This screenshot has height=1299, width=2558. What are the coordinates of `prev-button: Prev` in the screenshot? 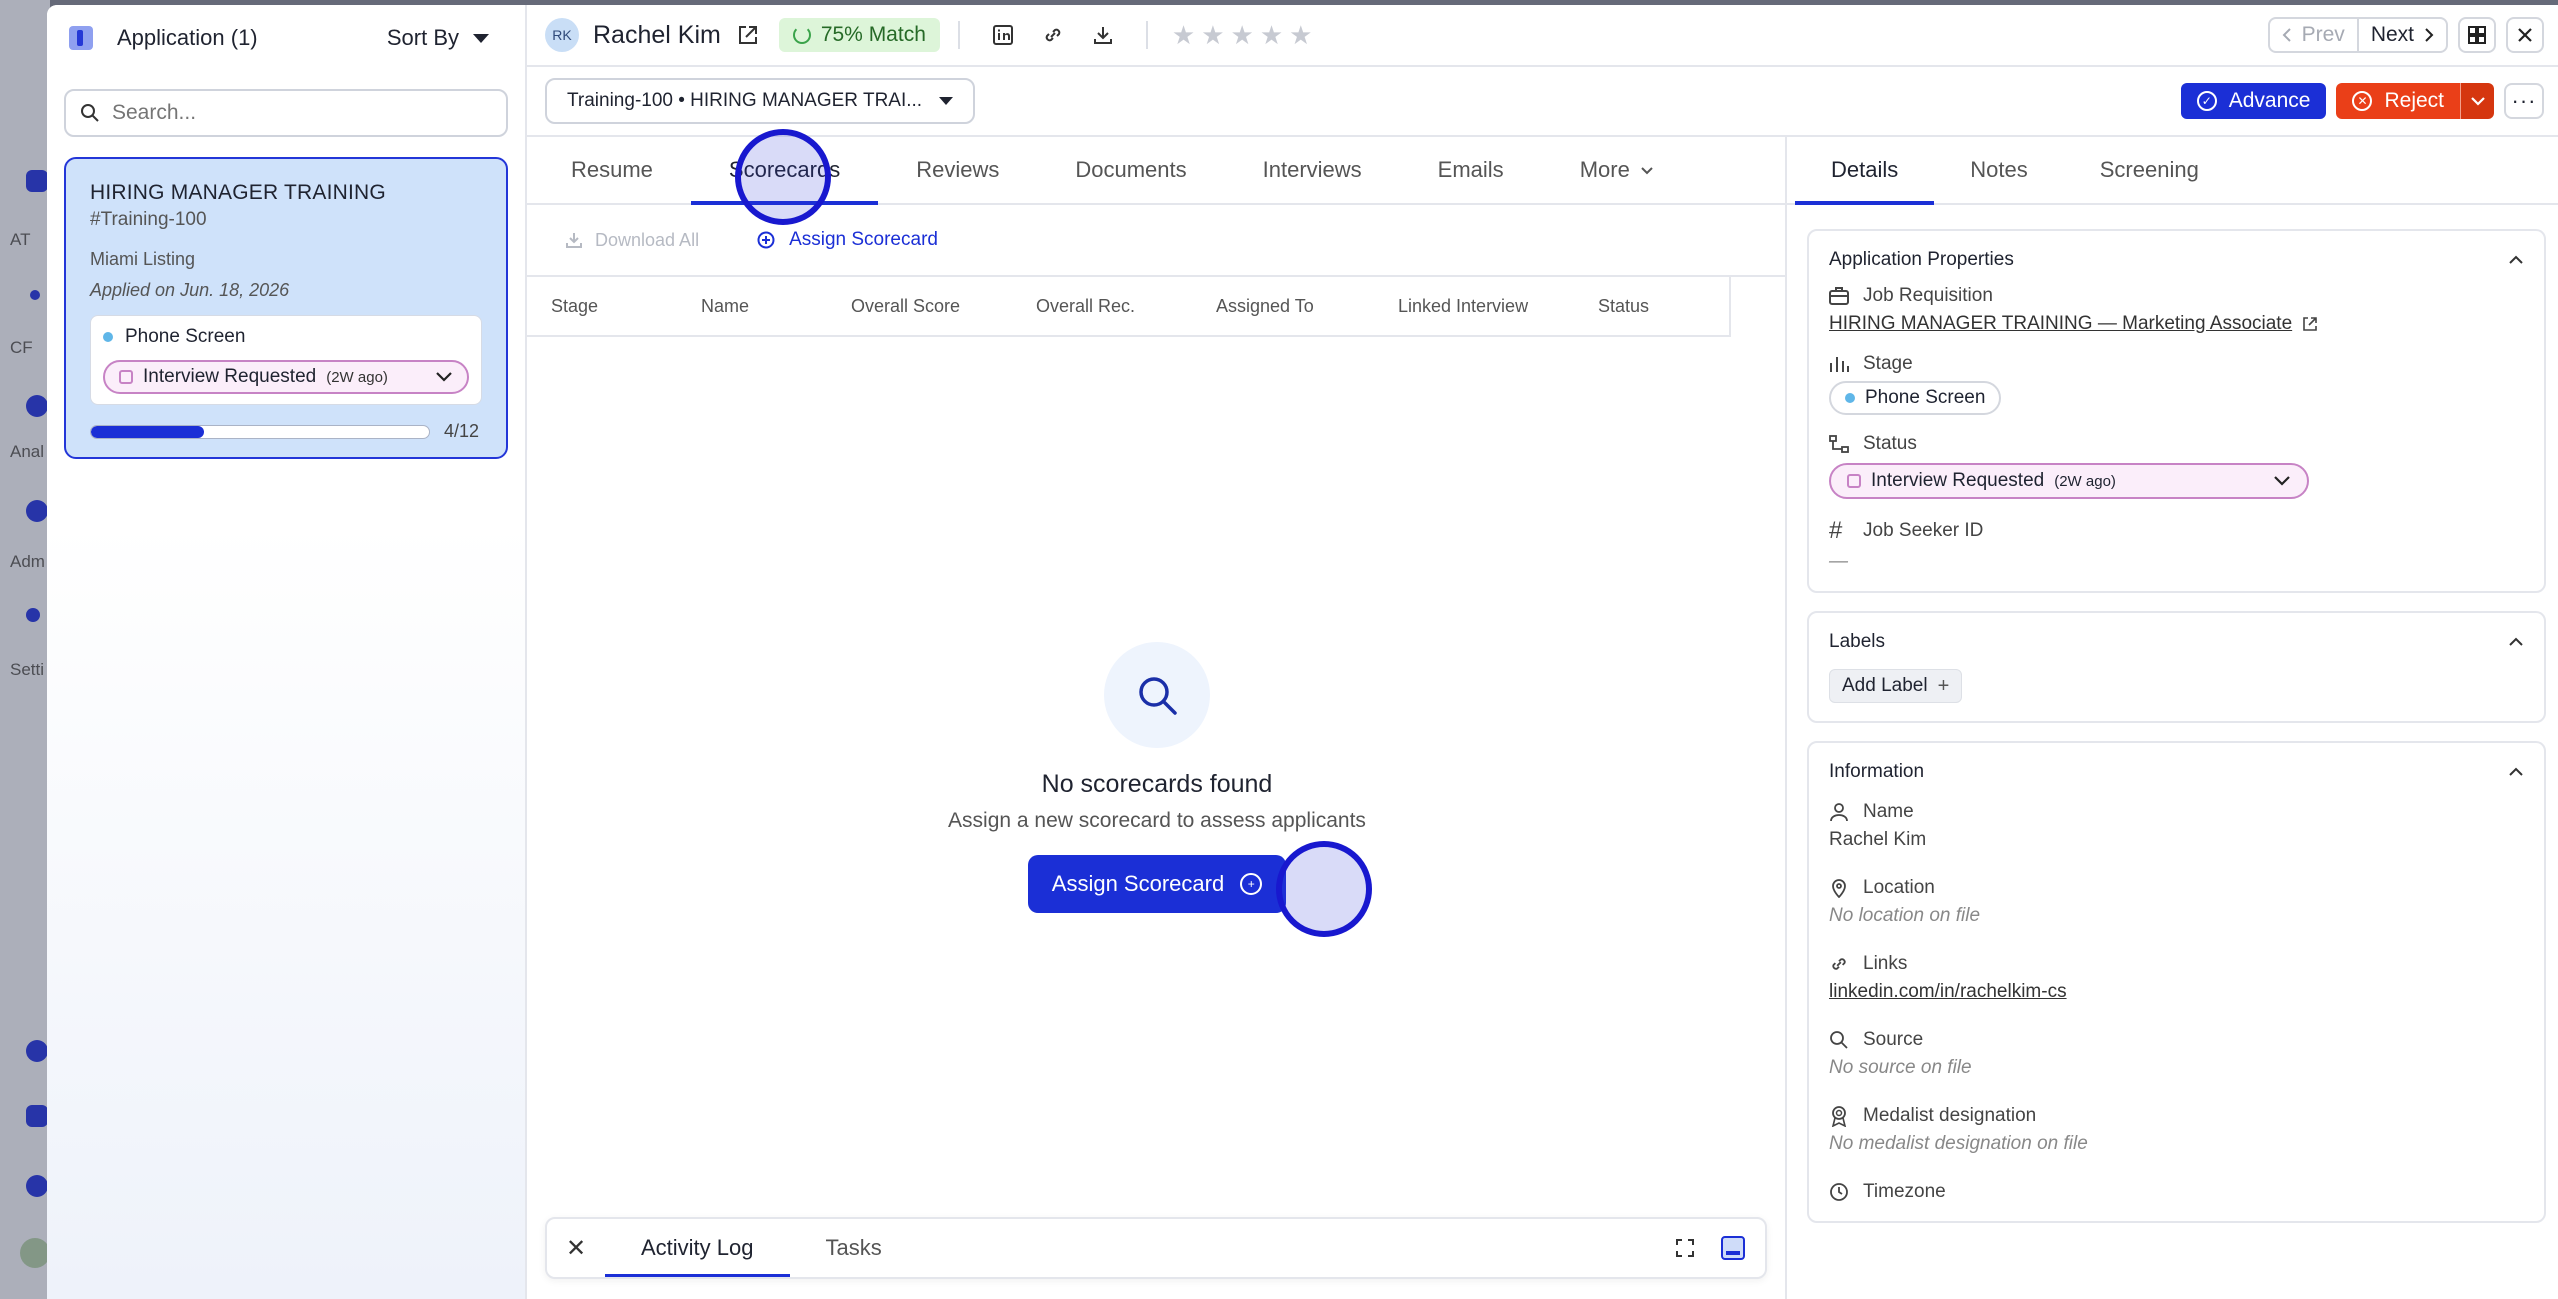 It's located at (2314, 35).